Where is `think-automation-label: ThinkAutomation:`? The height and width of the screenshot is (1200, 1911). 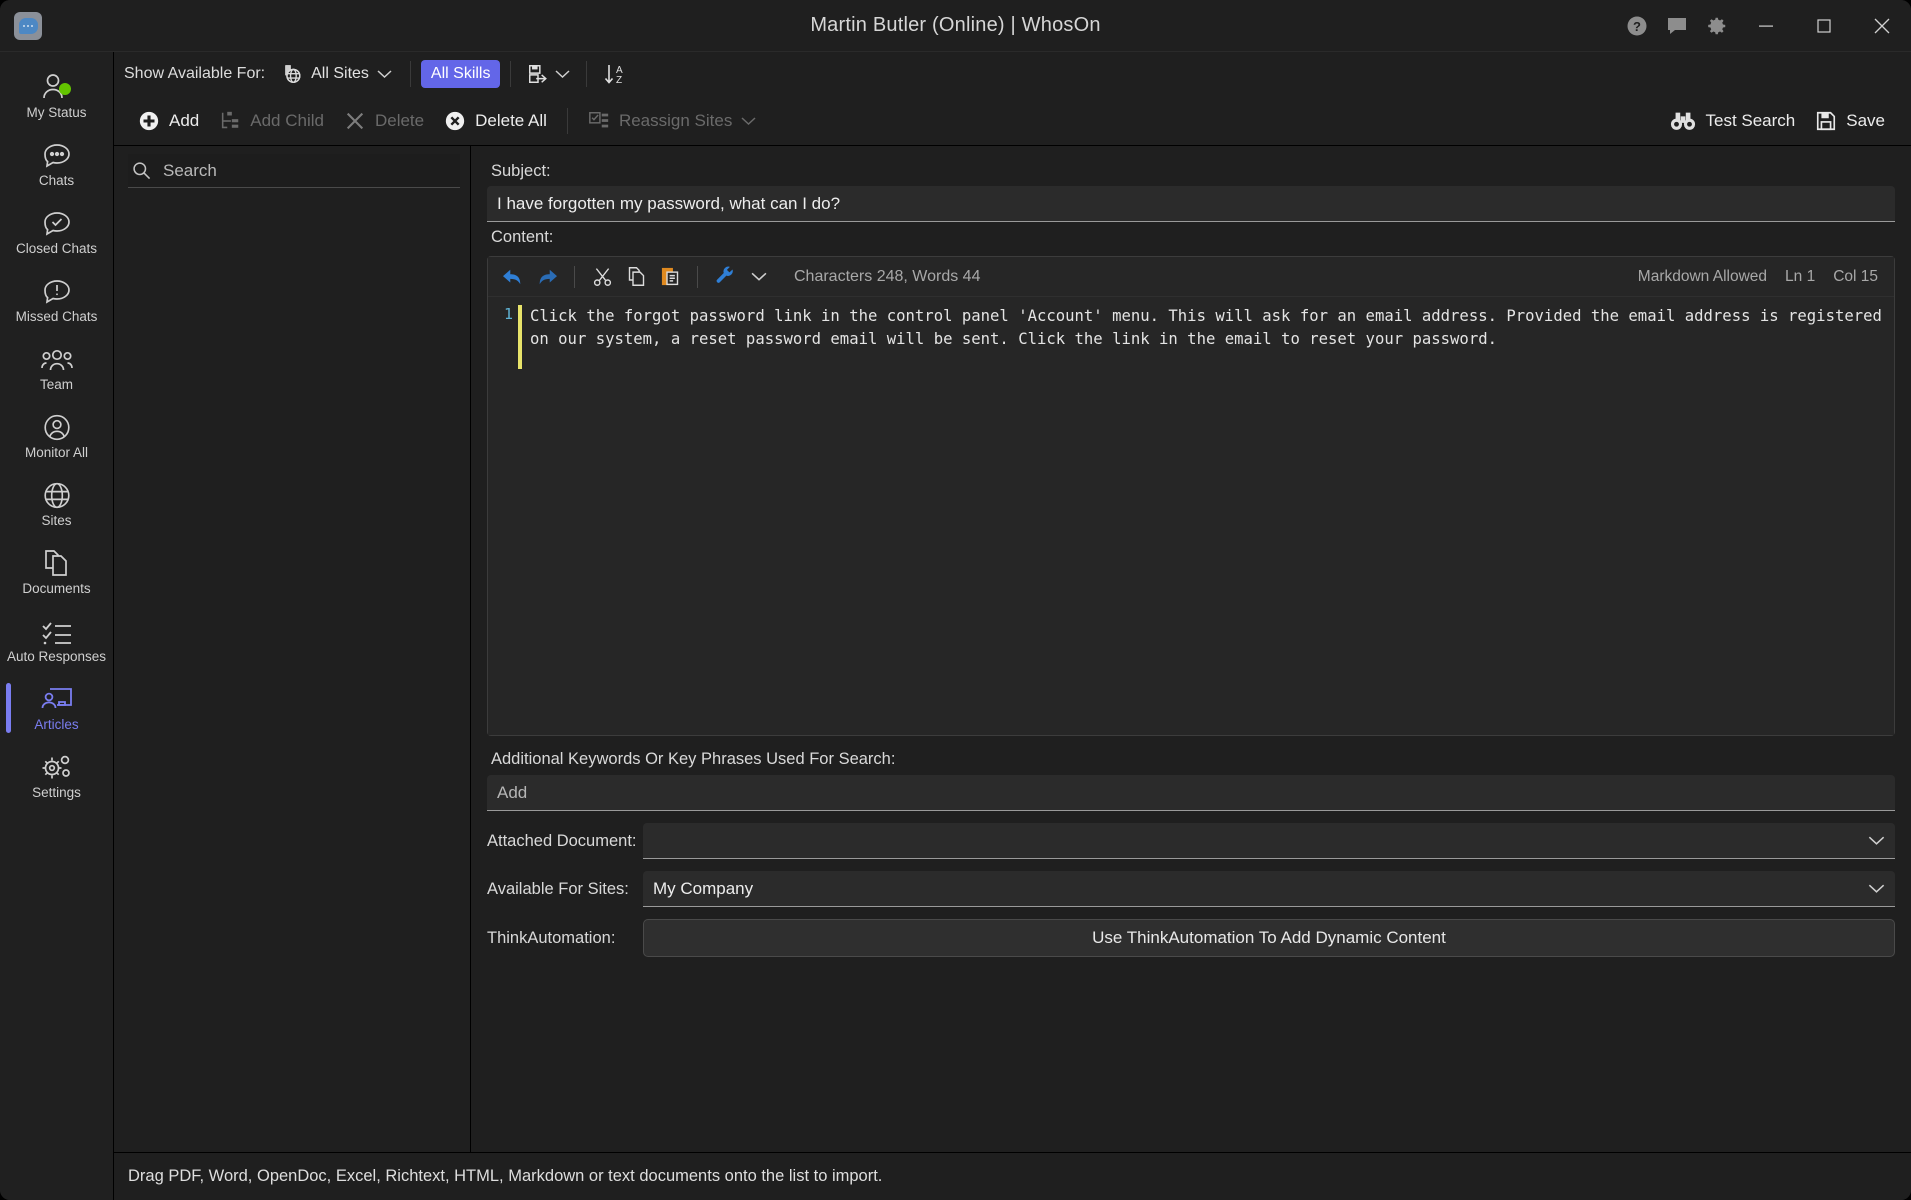 think-automation-label: ThinkAutomation: is located at coordinates (551, 937).